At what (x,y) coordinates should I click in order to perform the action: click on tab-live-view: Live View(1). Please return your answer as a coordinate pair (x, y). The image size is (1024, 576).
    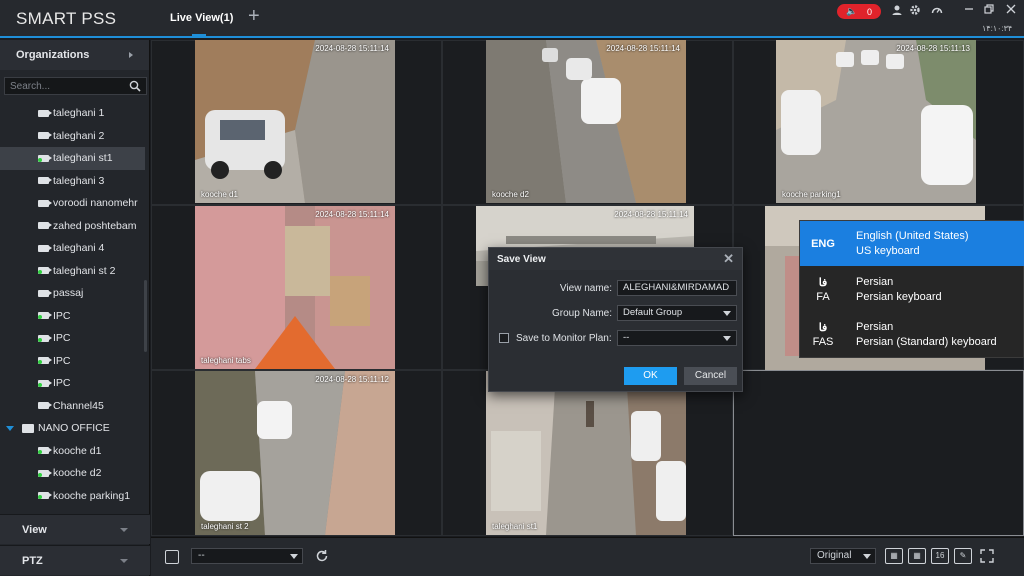
    Looking at the image, I should click on (201, 18).